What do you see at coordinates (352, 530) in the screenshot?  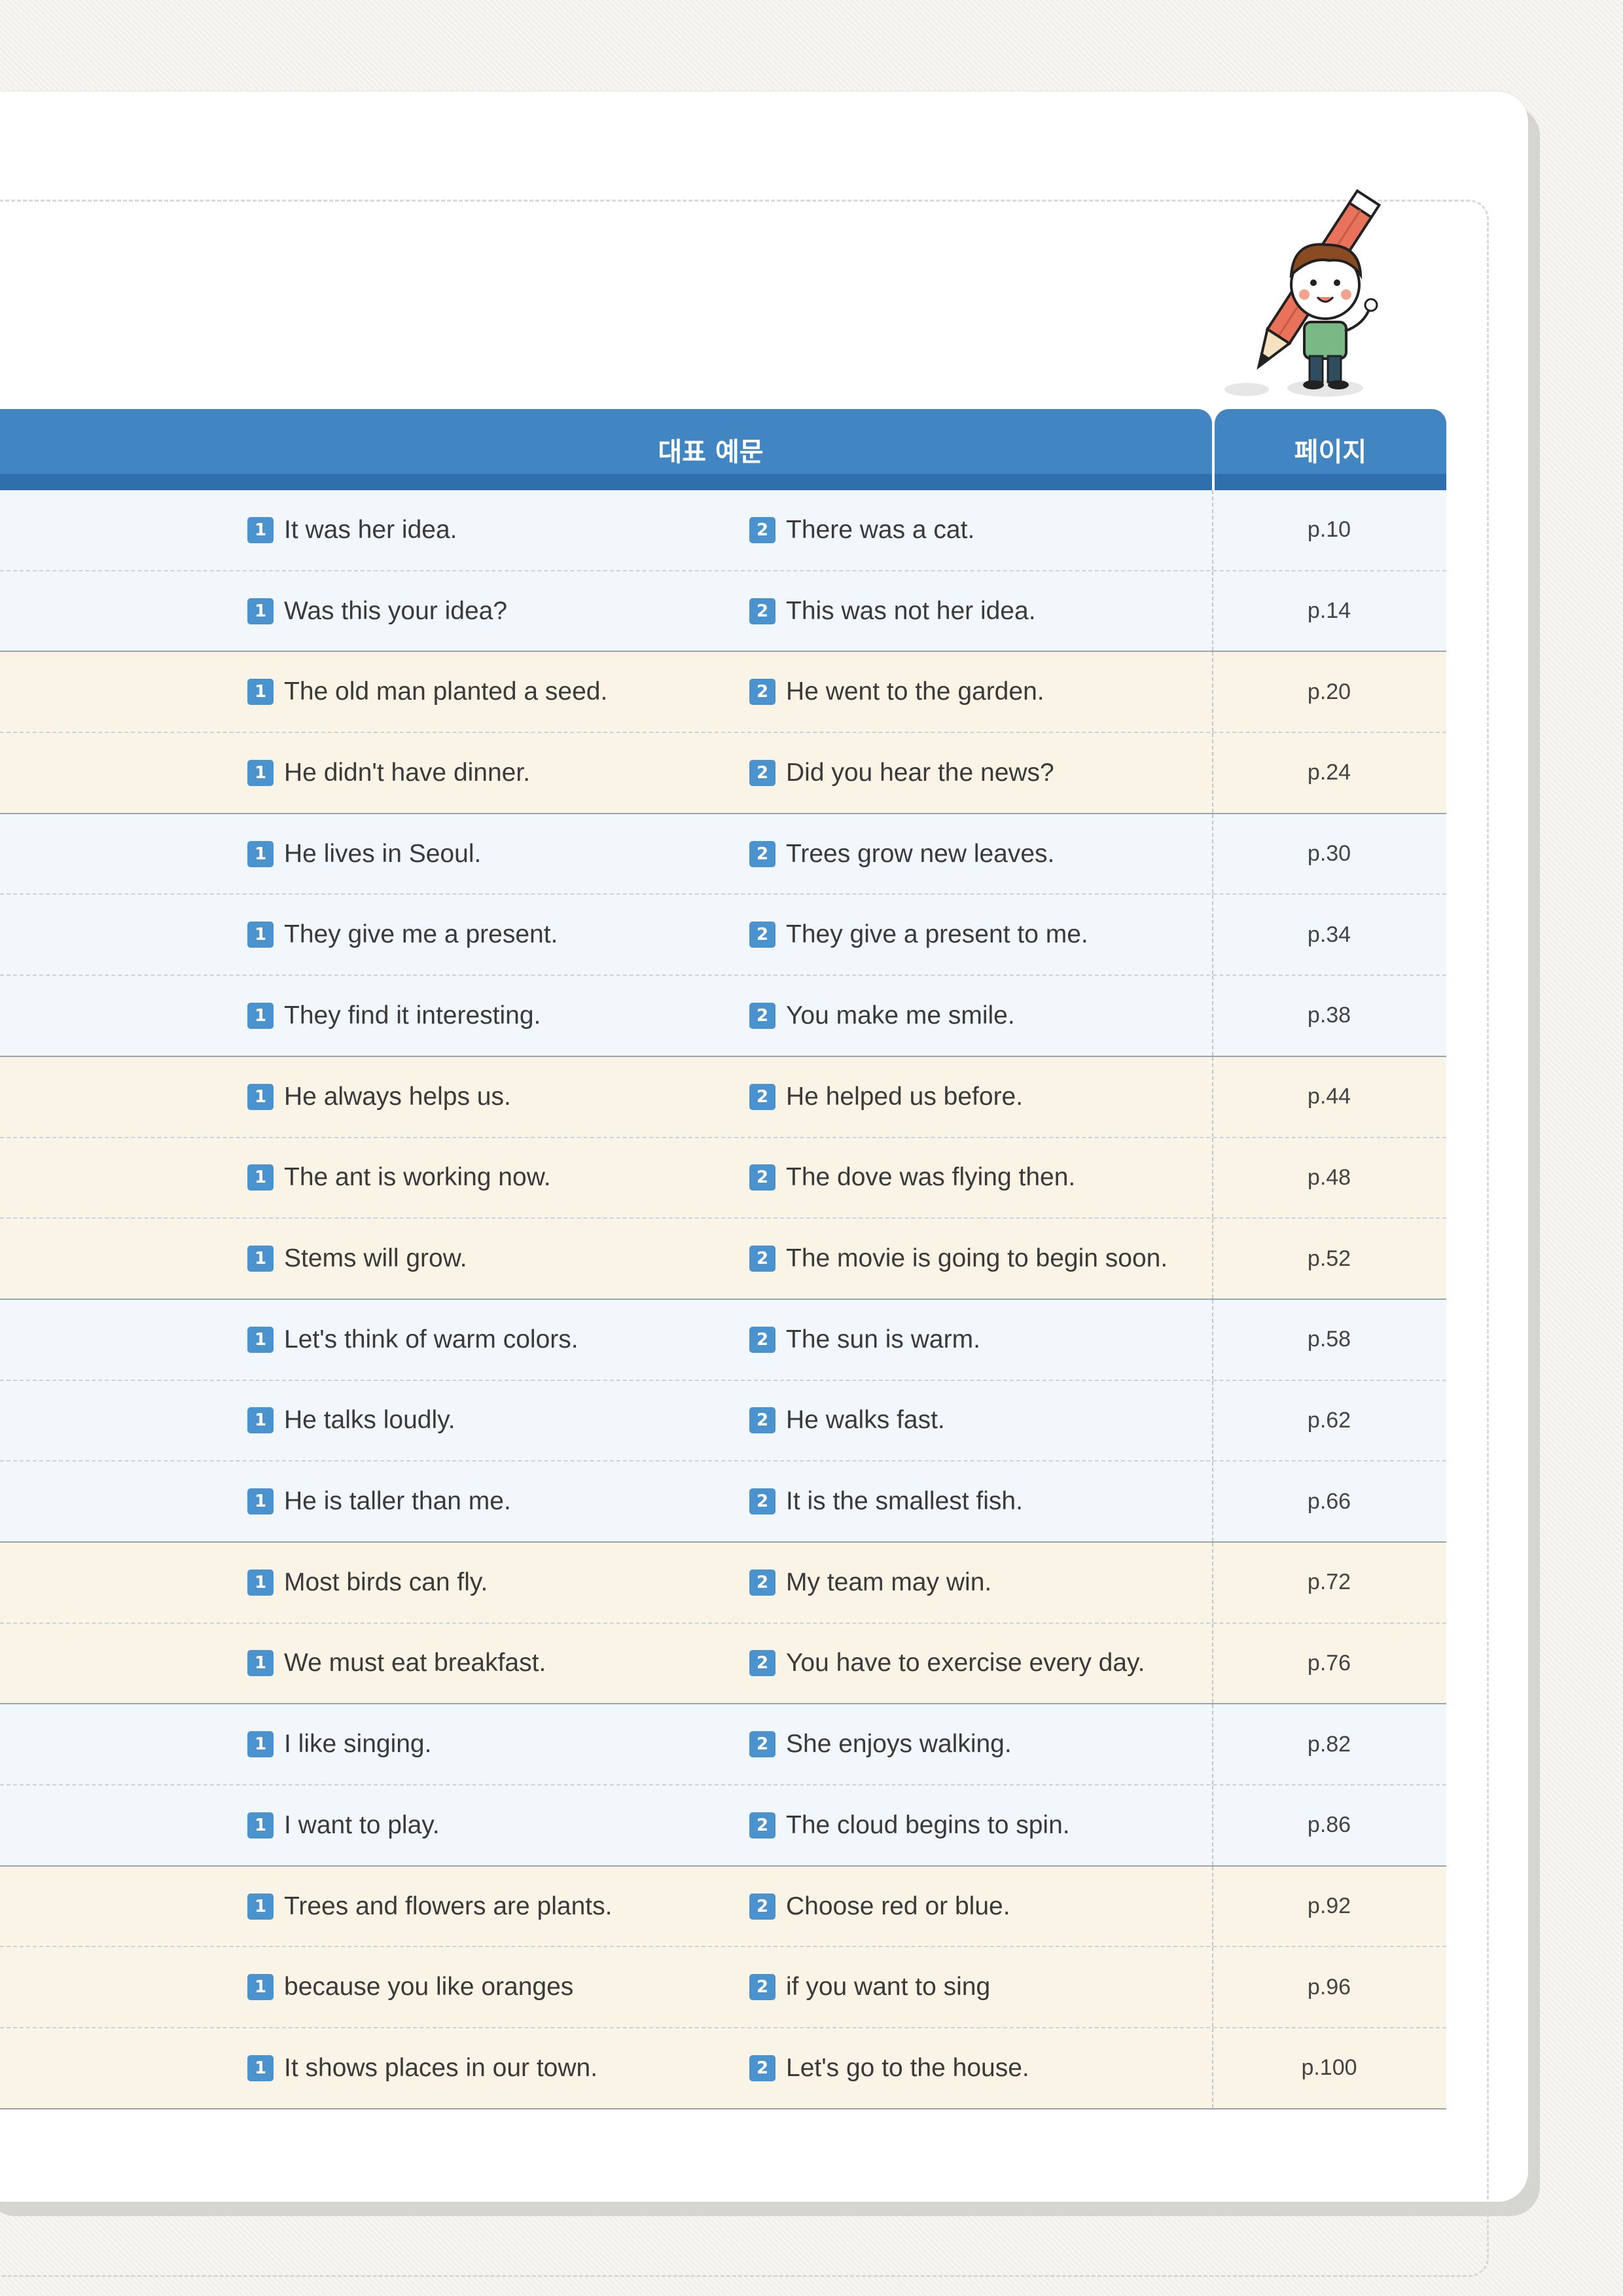 I see `example-1: 1 It was her idea.` at bounding box center [352, 530].